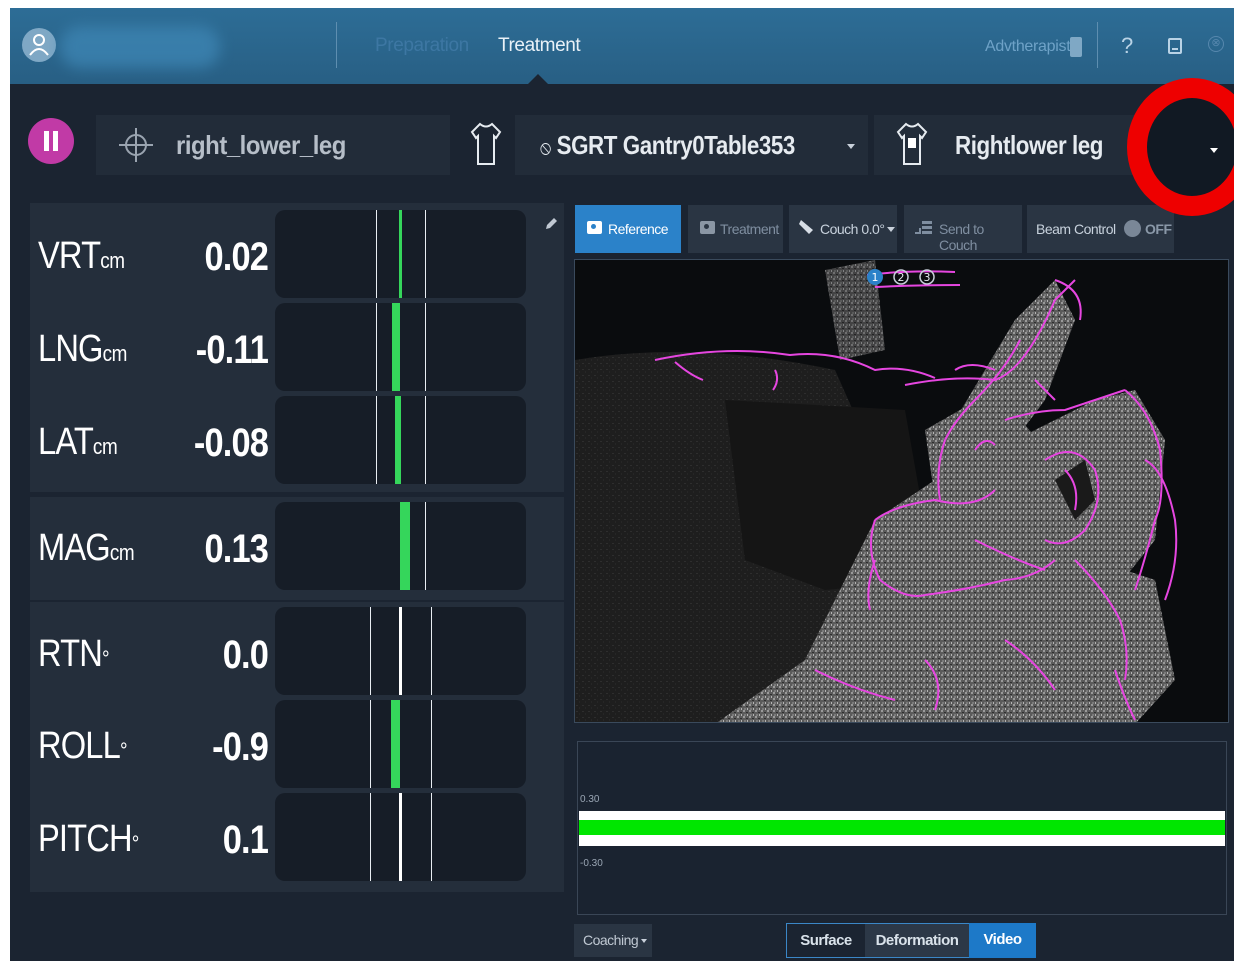 This screenshot has height=961, width=1234. Describe the element at coordinates (1175, 46) in the screenshot. I see `minimize-icon` at that location.